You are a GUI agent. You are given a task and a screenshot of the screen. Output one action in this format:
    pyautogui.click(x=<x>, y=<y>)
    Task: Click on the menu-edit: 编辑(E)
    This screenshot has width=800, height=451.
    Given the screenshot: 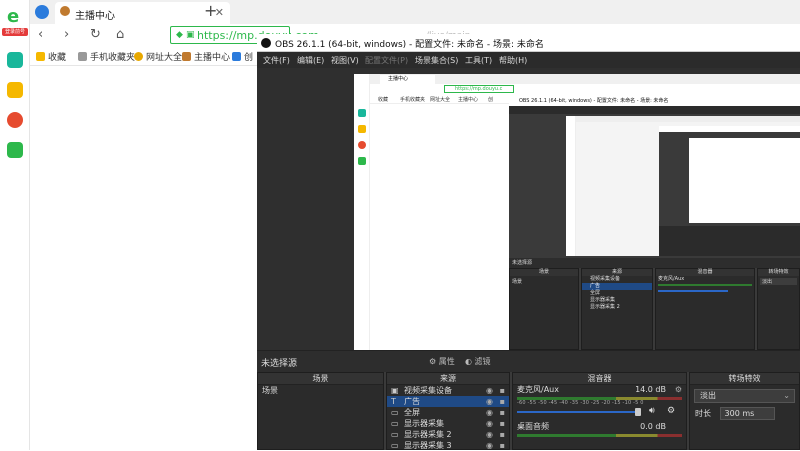 What is the action you would take?
    pyautogui.click(x=310, y=60)
    